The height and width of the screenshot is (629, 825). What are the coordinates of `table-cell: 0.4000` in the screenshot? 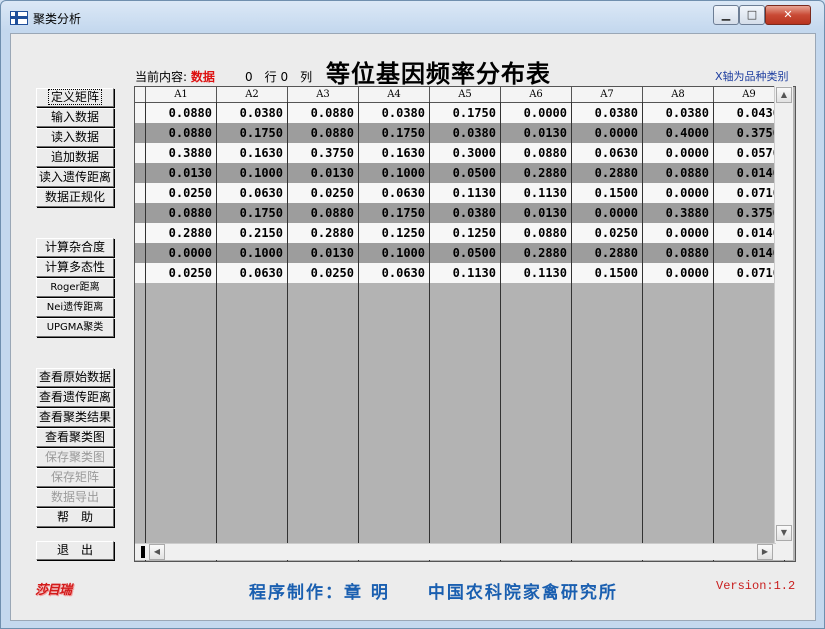 It's located at (678, 133).